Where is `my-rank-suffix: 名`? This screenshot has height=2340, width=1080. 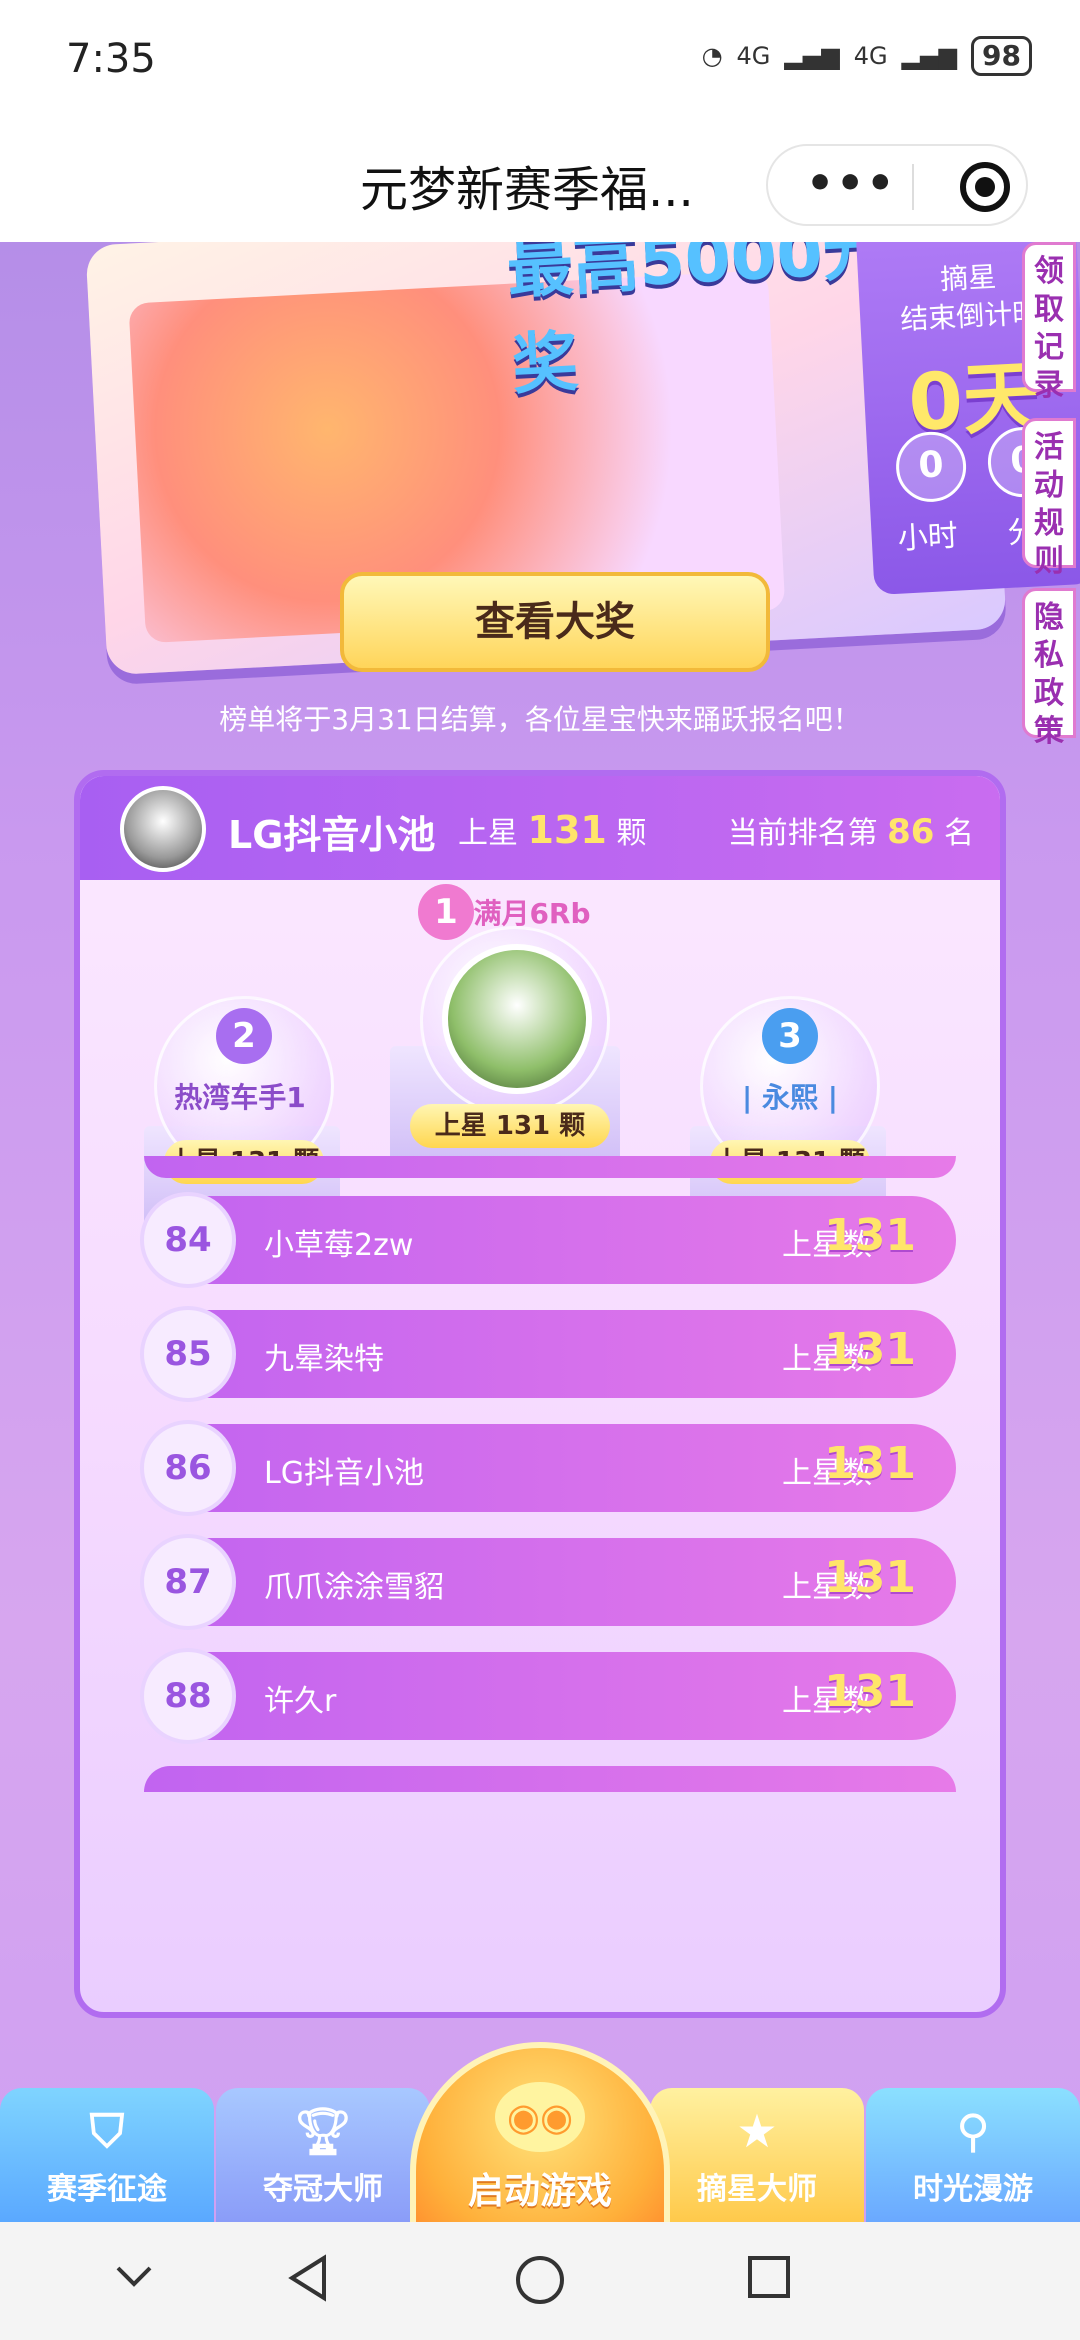
my-rank-suffix: 名 is located at coordinates (959, 833).